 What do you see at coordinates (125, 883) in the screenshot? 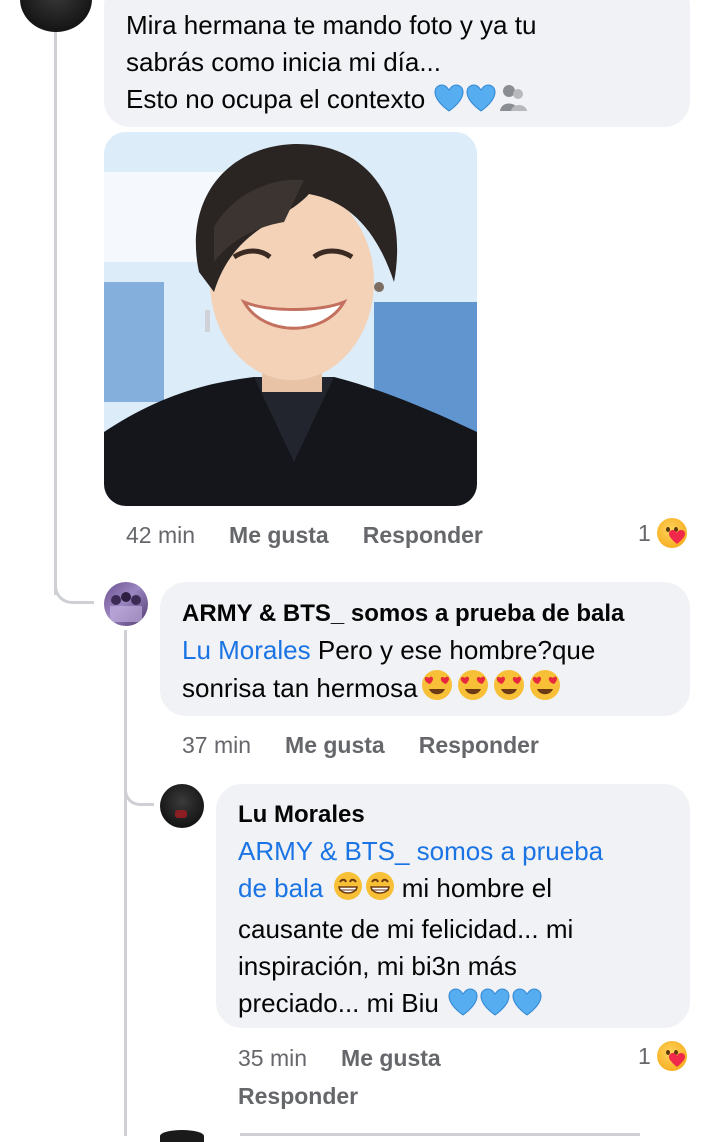
I see `thread-line-reply` at bounding box center [125, 883].